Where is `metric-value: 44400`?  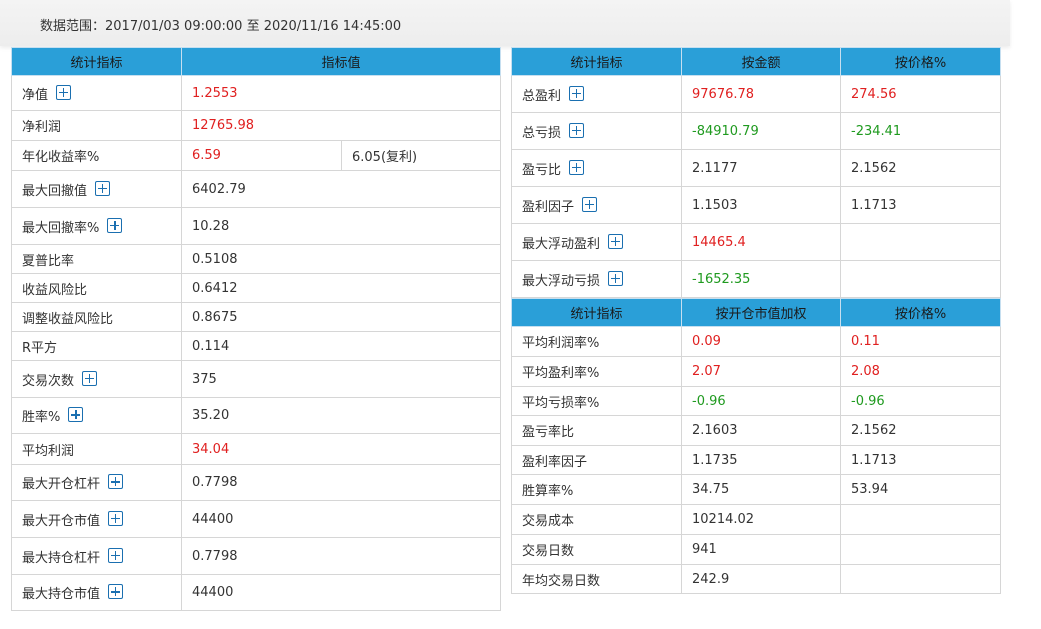 metric-value: 44400 is located at coordinates (341, 519).